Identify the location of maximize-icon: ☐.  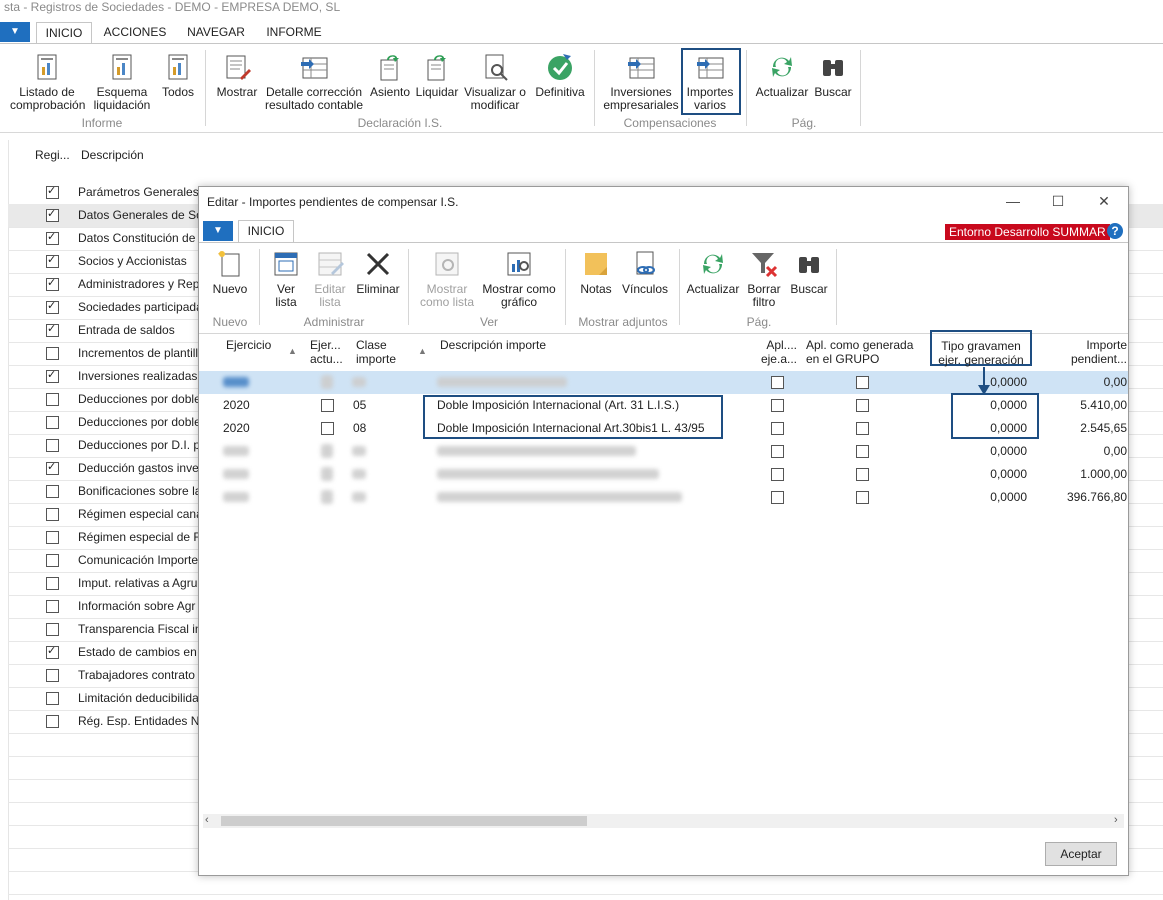
(1058, 201).